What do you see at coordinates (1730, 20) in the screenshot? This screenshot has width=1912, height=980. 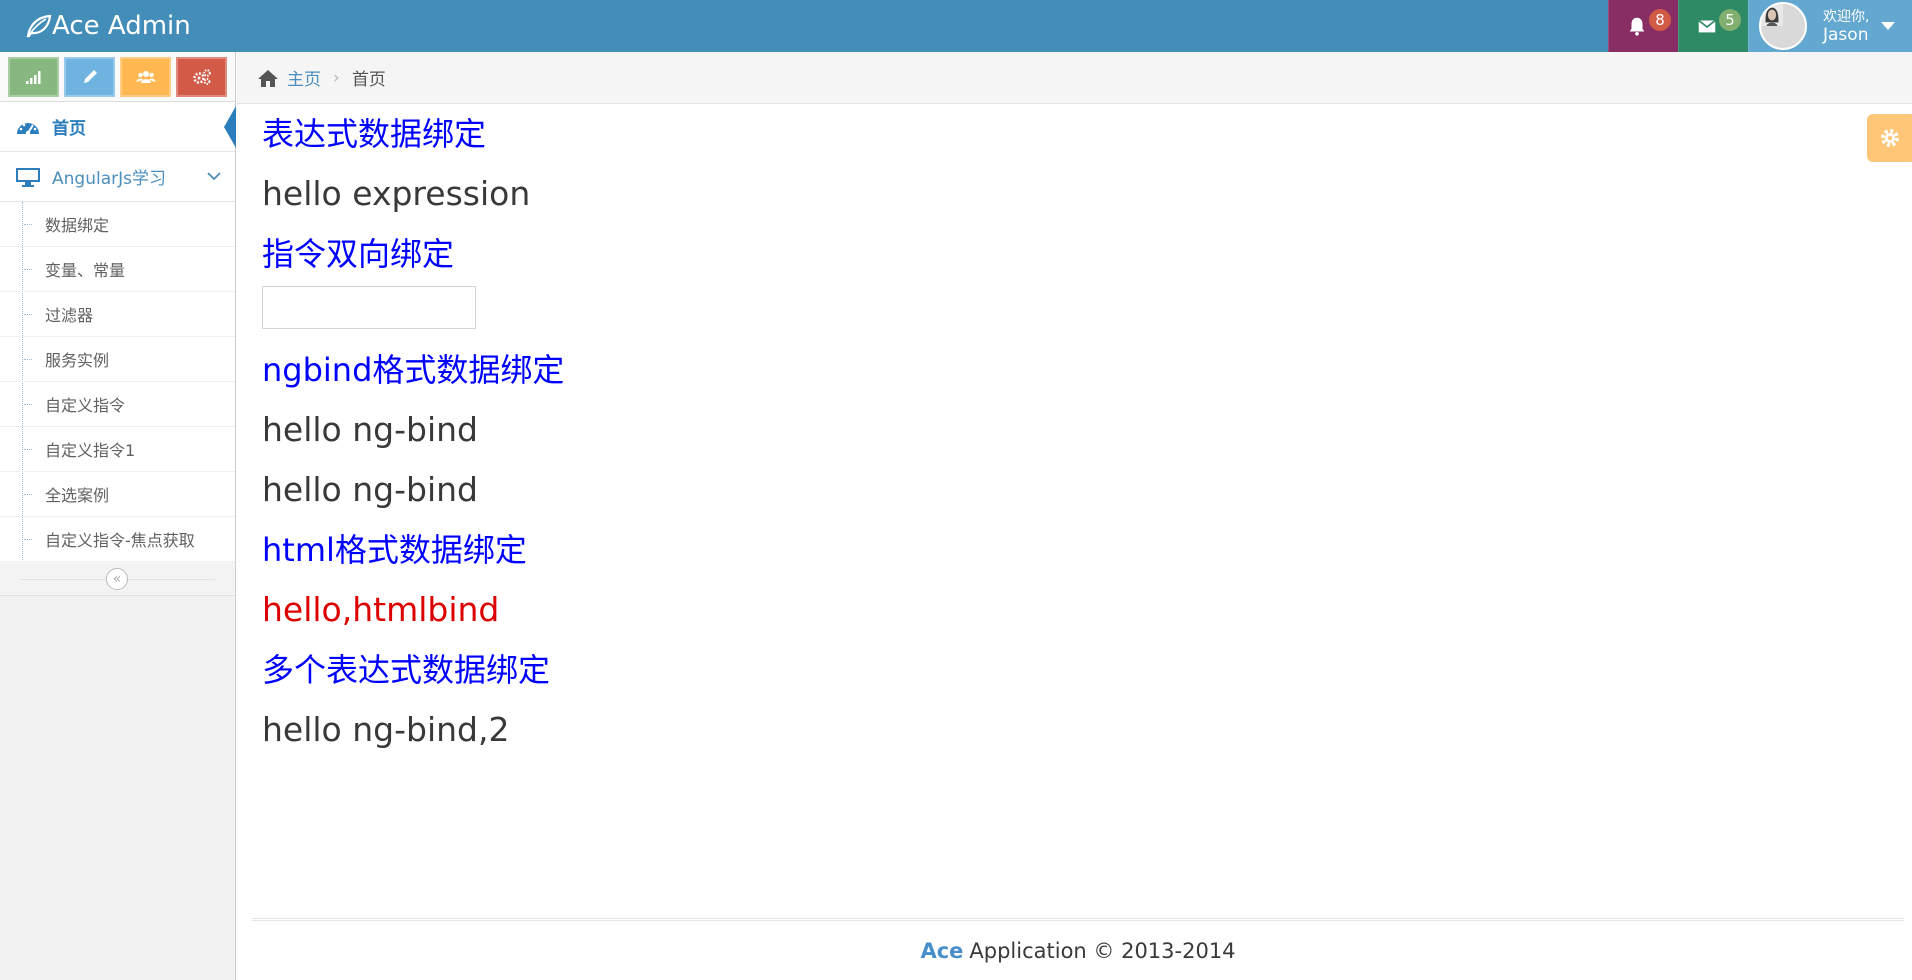 I see `messages-badge: 5` at bounding box center [1730, 20].